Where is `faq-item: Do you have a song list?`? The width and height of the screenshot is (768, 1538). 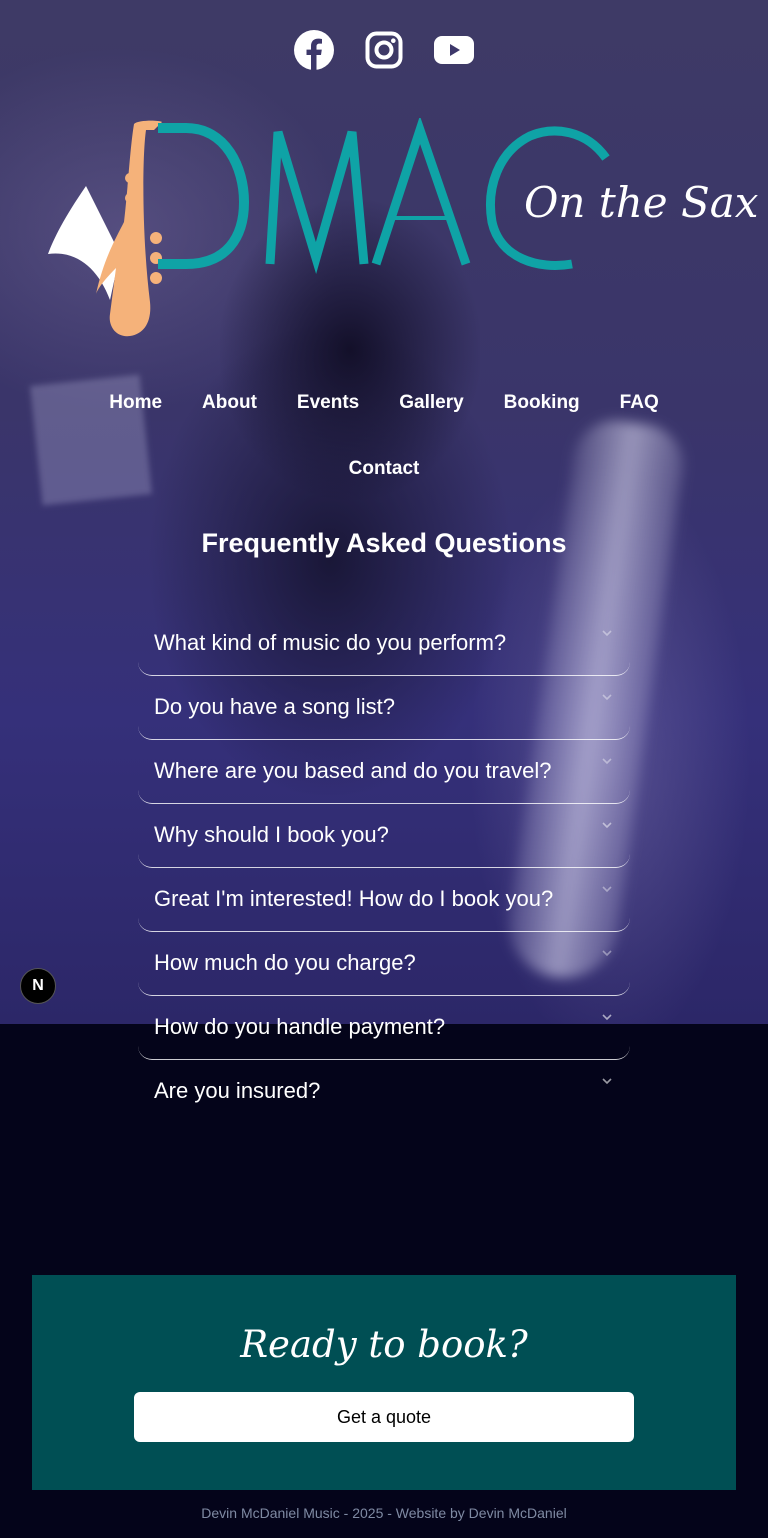
faq-item: Do you have a song list? is located at coordinates (384, 708).